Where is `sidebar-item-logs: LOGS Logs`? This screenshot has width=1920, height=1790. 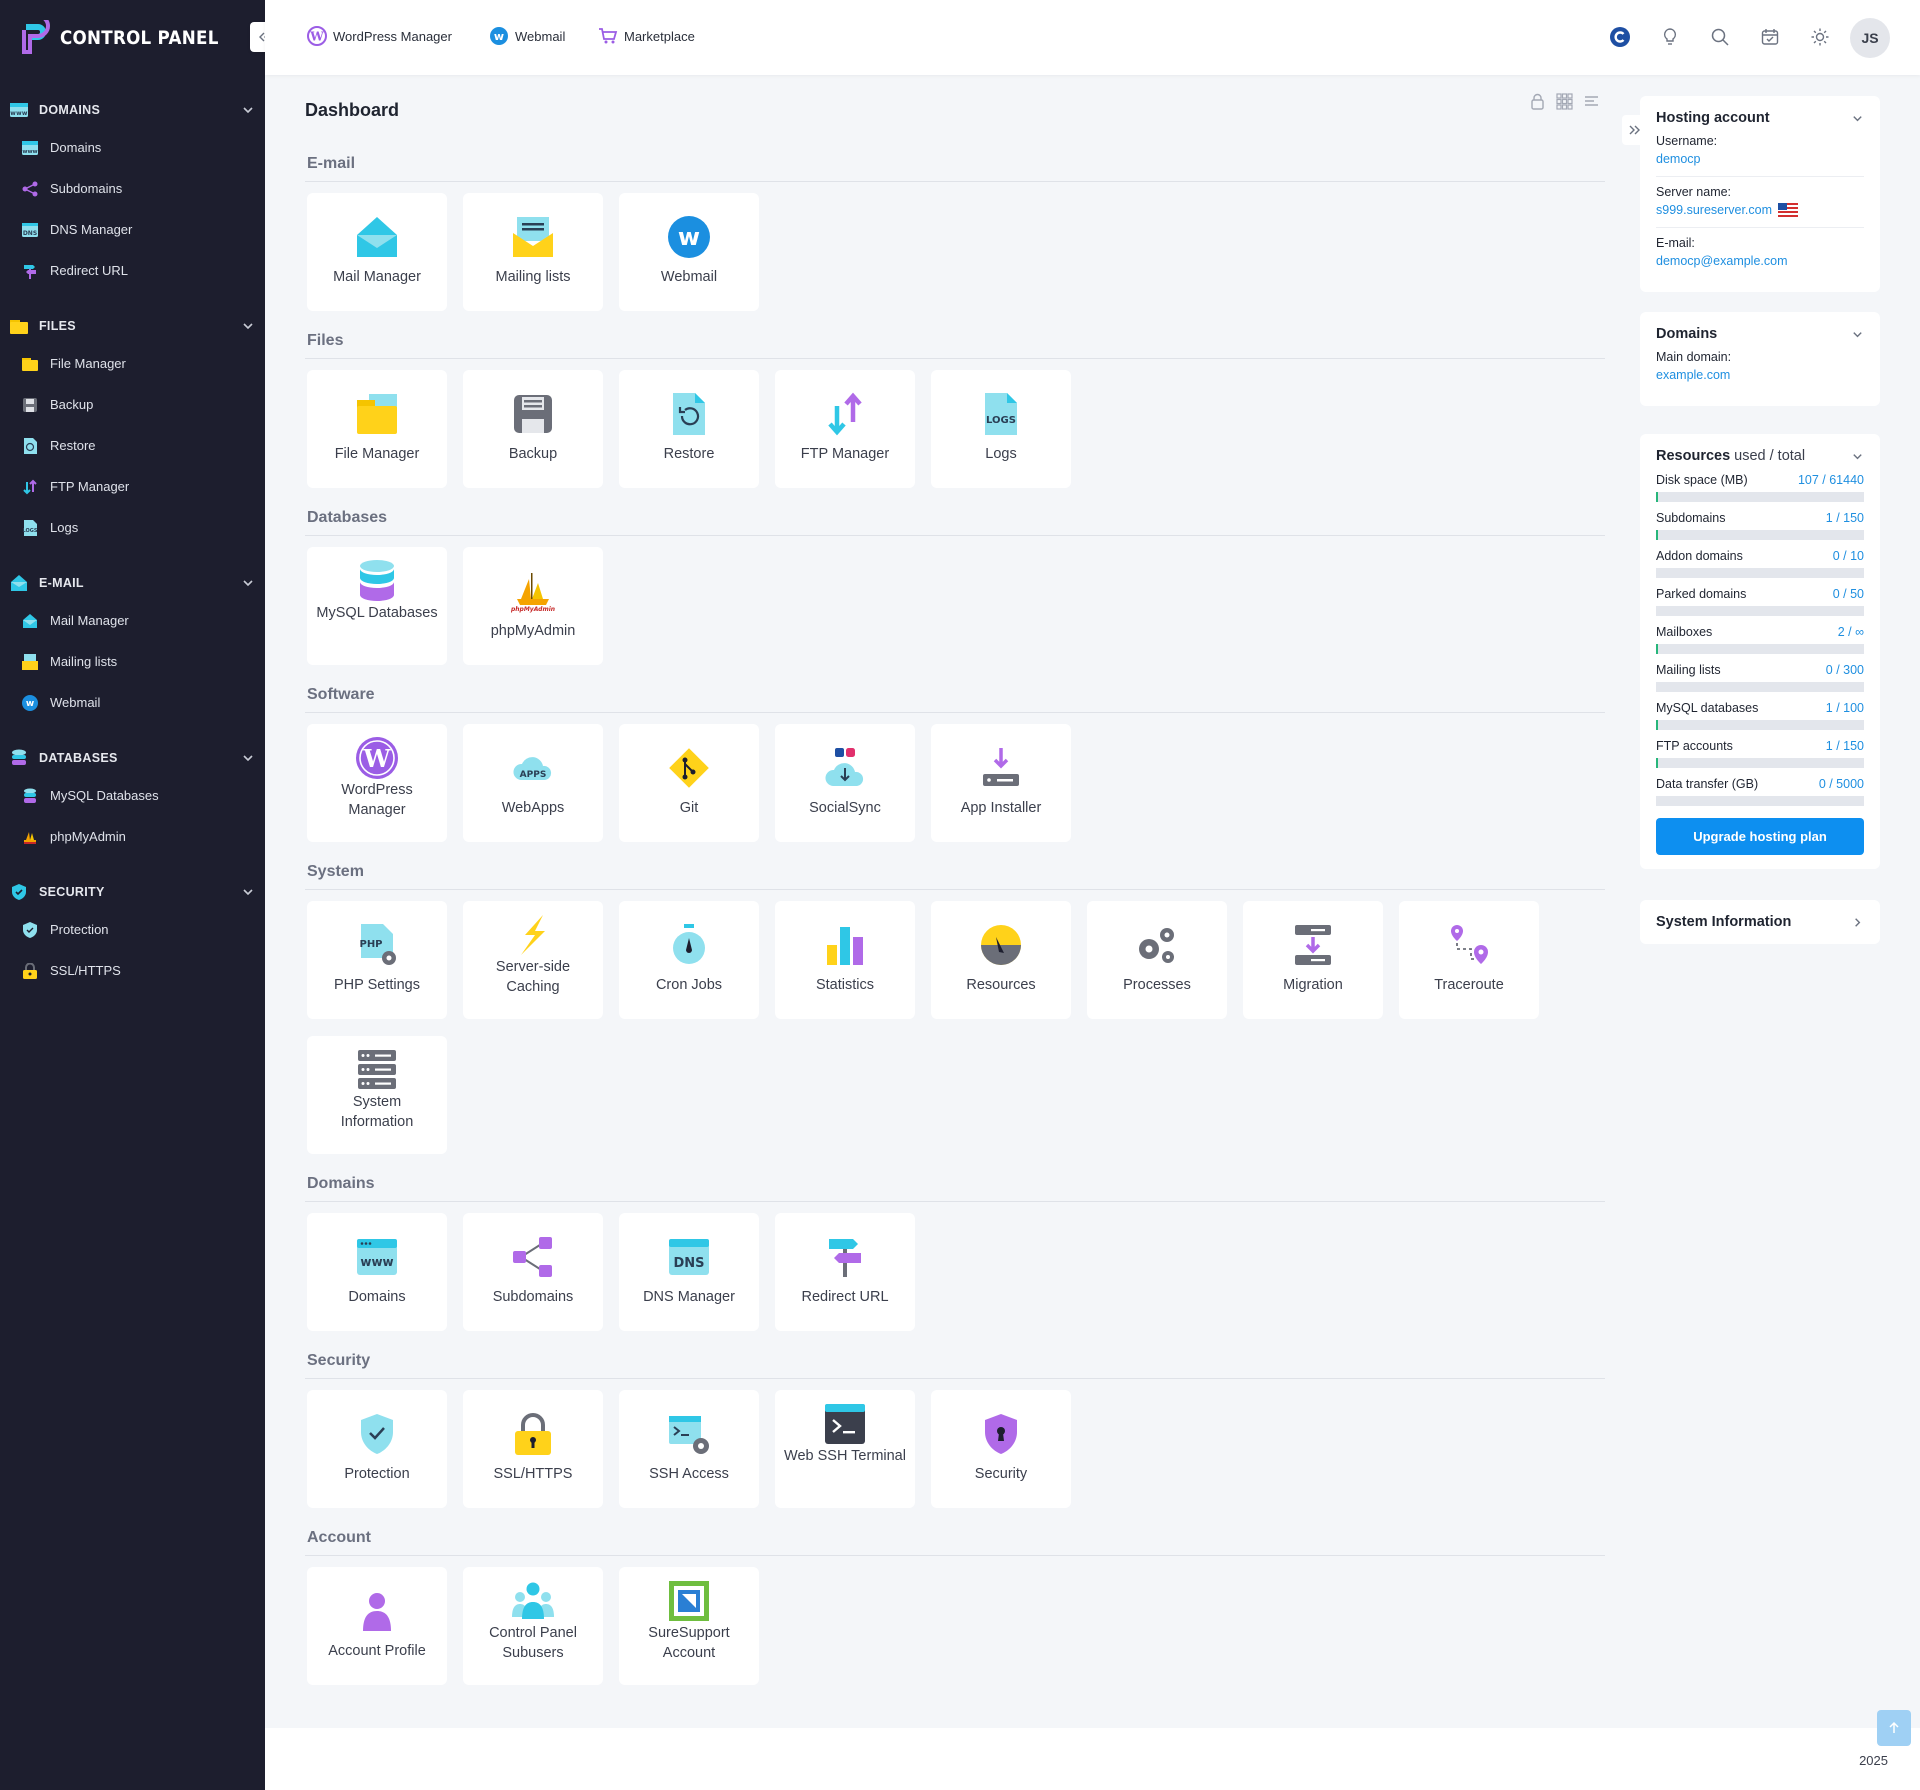 sidebar-item-logs: LOGS Logs is located at coordinates (132, 527).